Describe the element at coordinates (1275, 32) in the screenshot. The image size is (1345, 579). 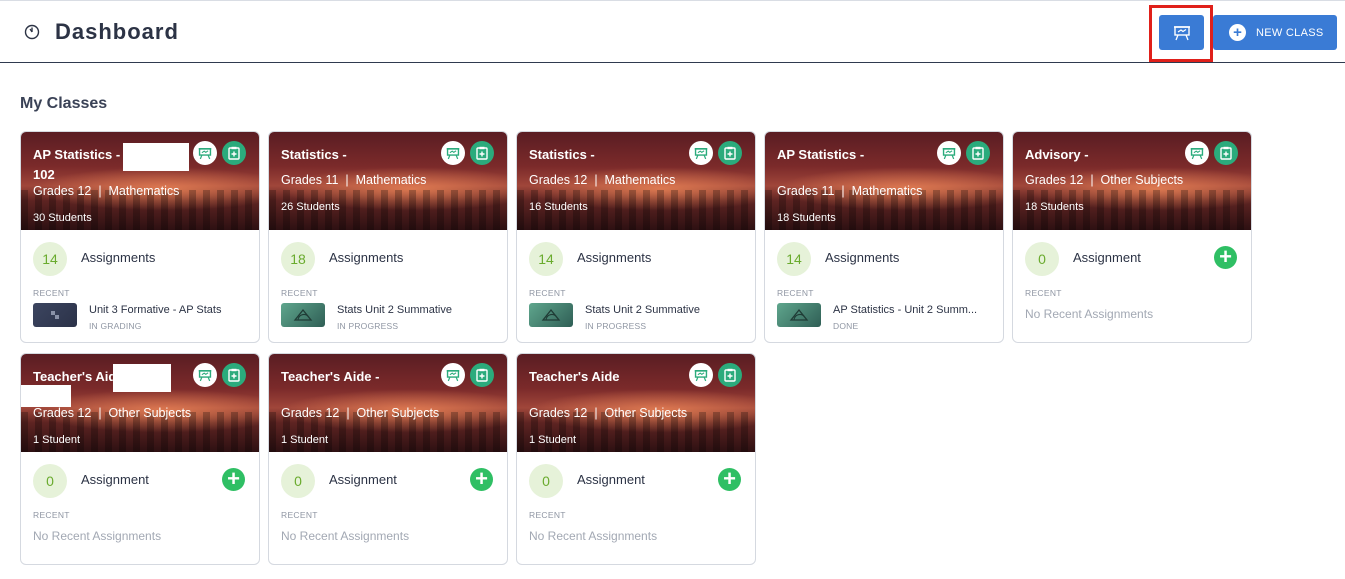
I see `new-class-button: + NEW CLASS` at that location.